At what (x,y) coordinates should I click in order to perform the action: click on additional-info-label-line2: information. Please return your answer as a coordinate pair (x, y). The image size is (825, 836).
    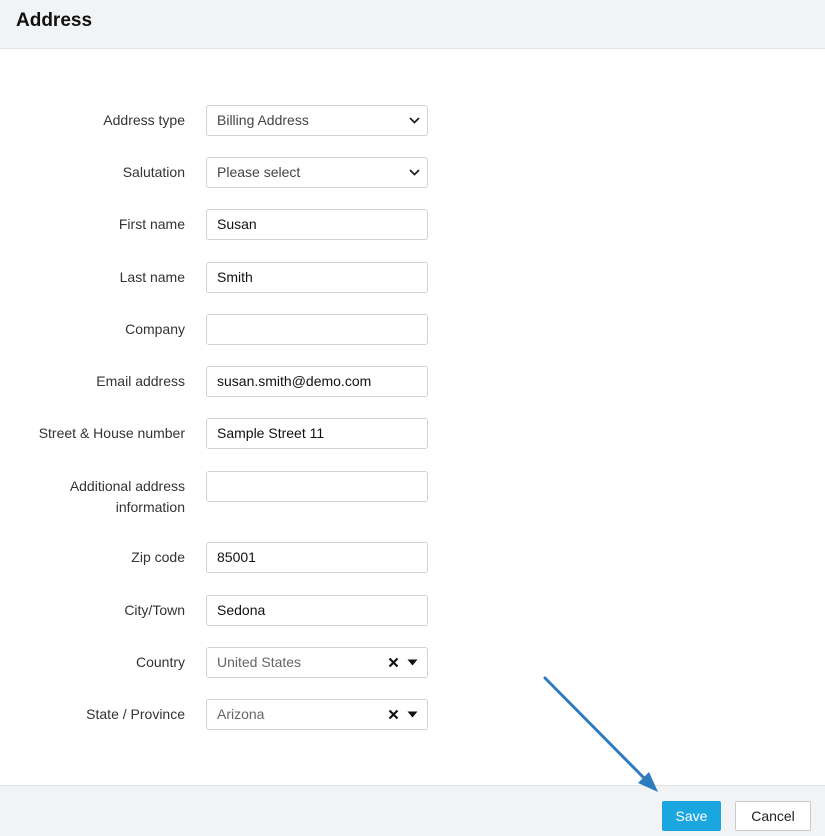
    Looking at the image, I should click on (150, 507).